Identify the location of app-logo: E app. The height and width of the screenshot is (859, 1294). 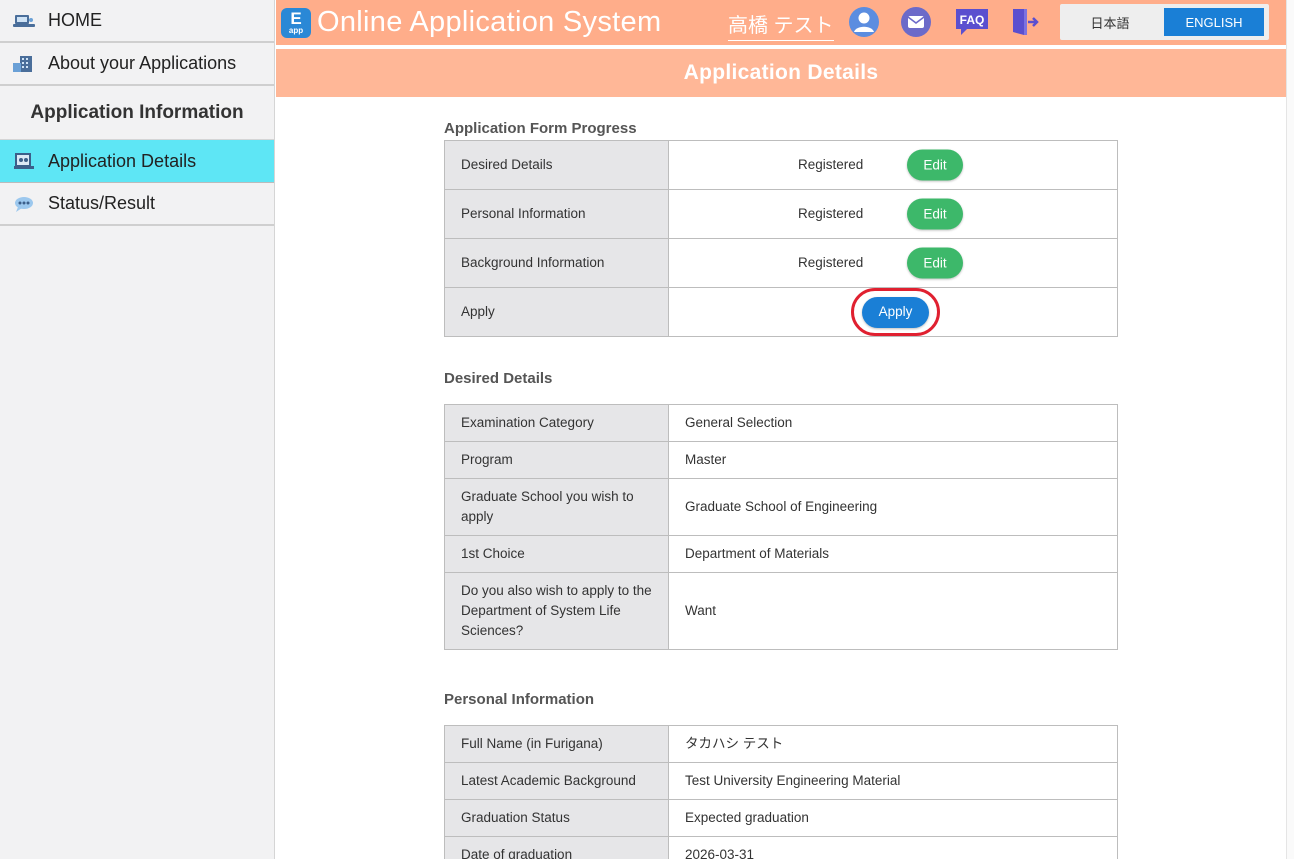
(296, 22).